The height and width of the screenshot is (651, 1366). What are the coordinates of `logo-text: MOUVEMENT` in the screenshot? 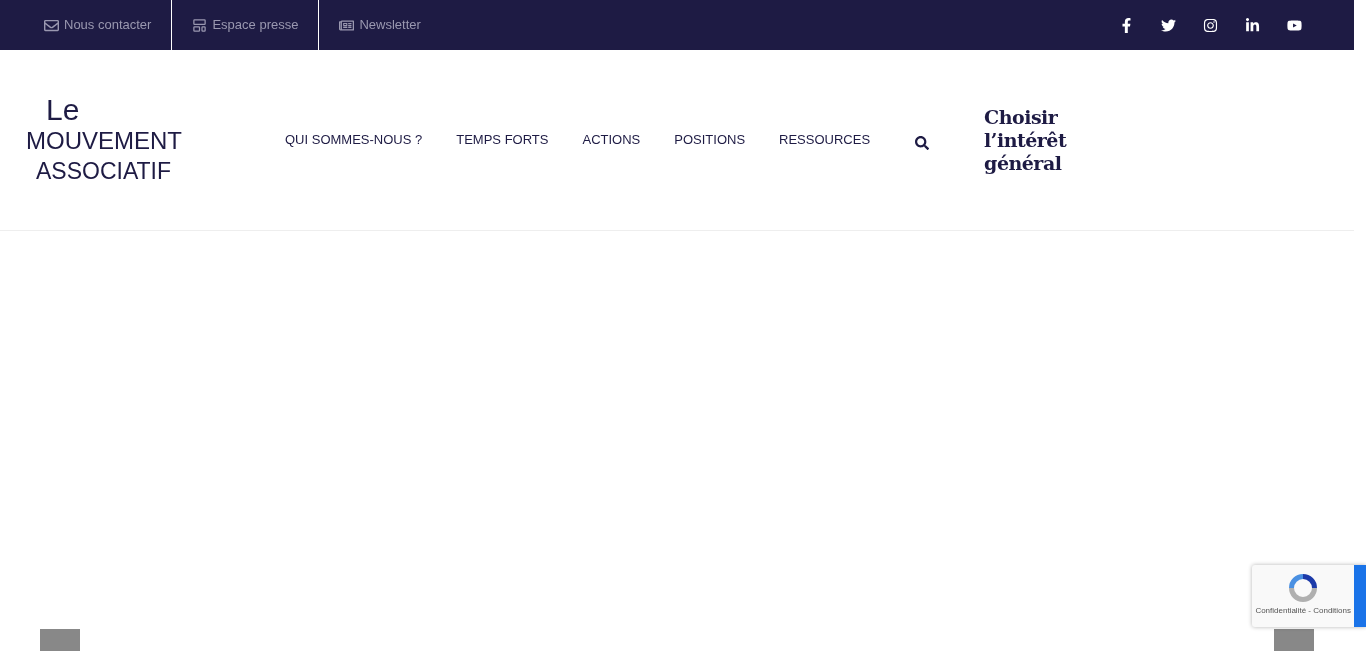 It's located at (104, 141).